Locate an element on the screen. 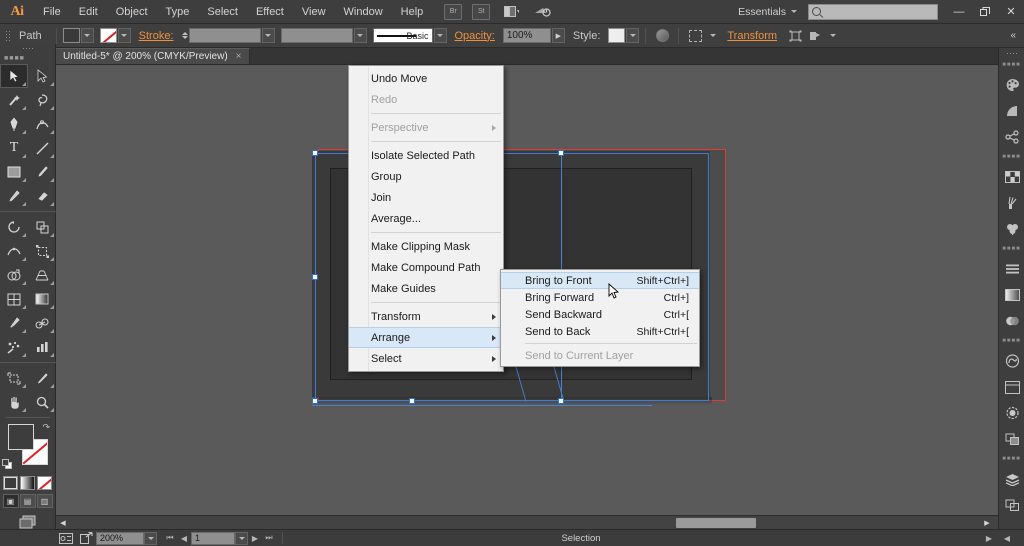  transparency-panel-icon is located at coordinates (1011, 321).